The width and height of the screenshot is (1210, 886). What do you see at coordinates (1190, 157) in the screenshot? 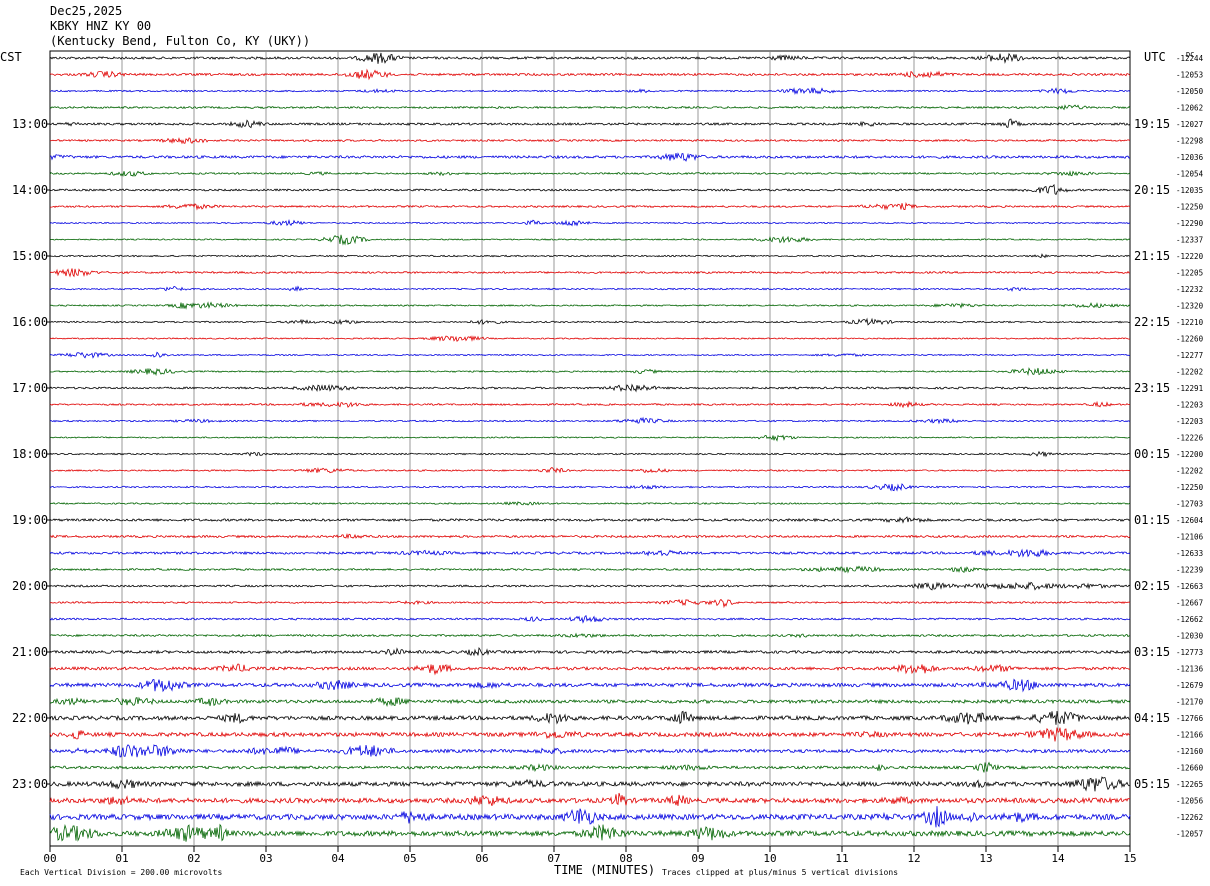
I see `dc-offset-label: -12036` at bounding box center [1190, 157].